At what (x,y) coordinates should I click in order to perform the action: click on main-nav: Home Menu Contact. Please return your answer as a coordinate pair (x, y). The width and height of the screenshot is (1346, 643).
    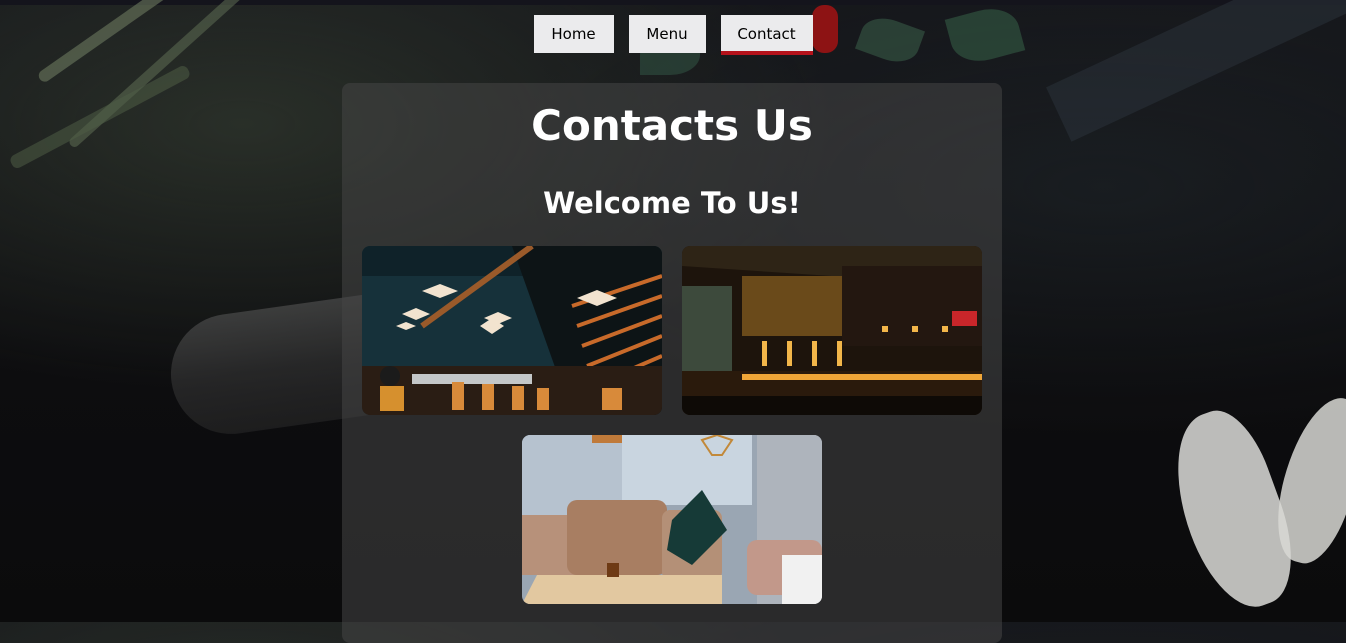
    Looking at the image, I should click on (673, 35).